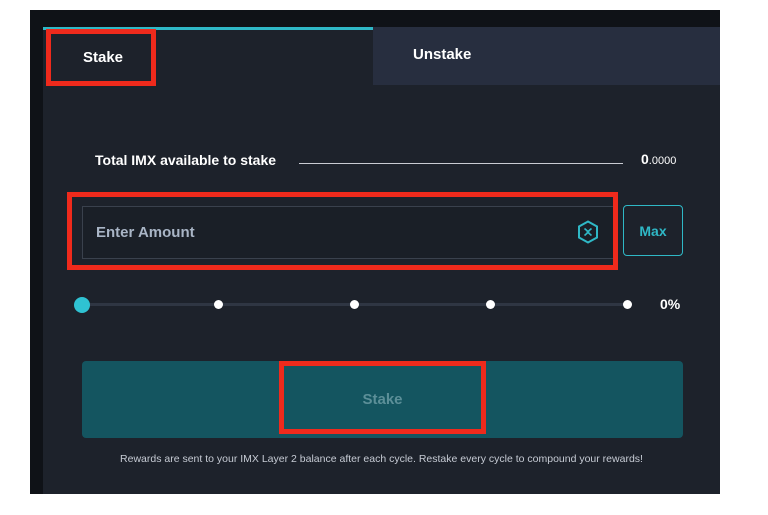 The height and width of the screenshot is (515, 768). Describe the element at coordinates (662, 161) in the screenshot. I see `total-value-decimals: .0000` at that location.